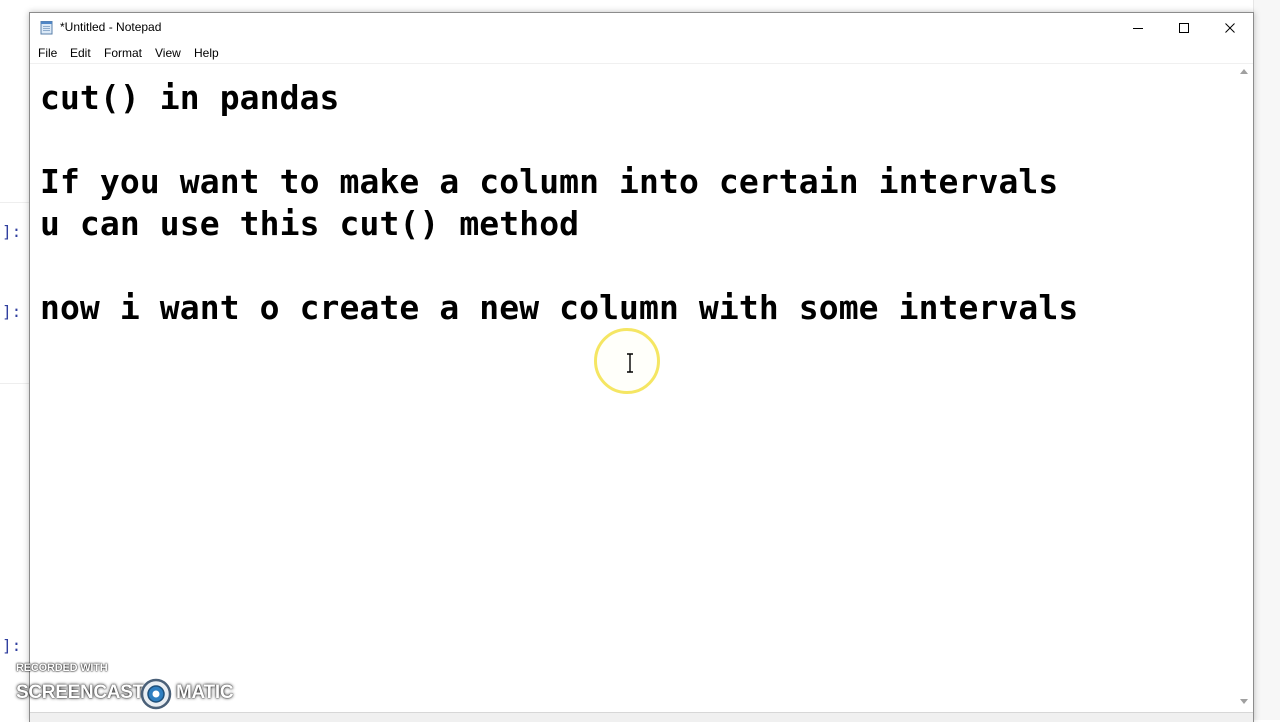  Describe the element at coordinates (123, 53) in the screenshot. I see `menu-format: Format` at that location.